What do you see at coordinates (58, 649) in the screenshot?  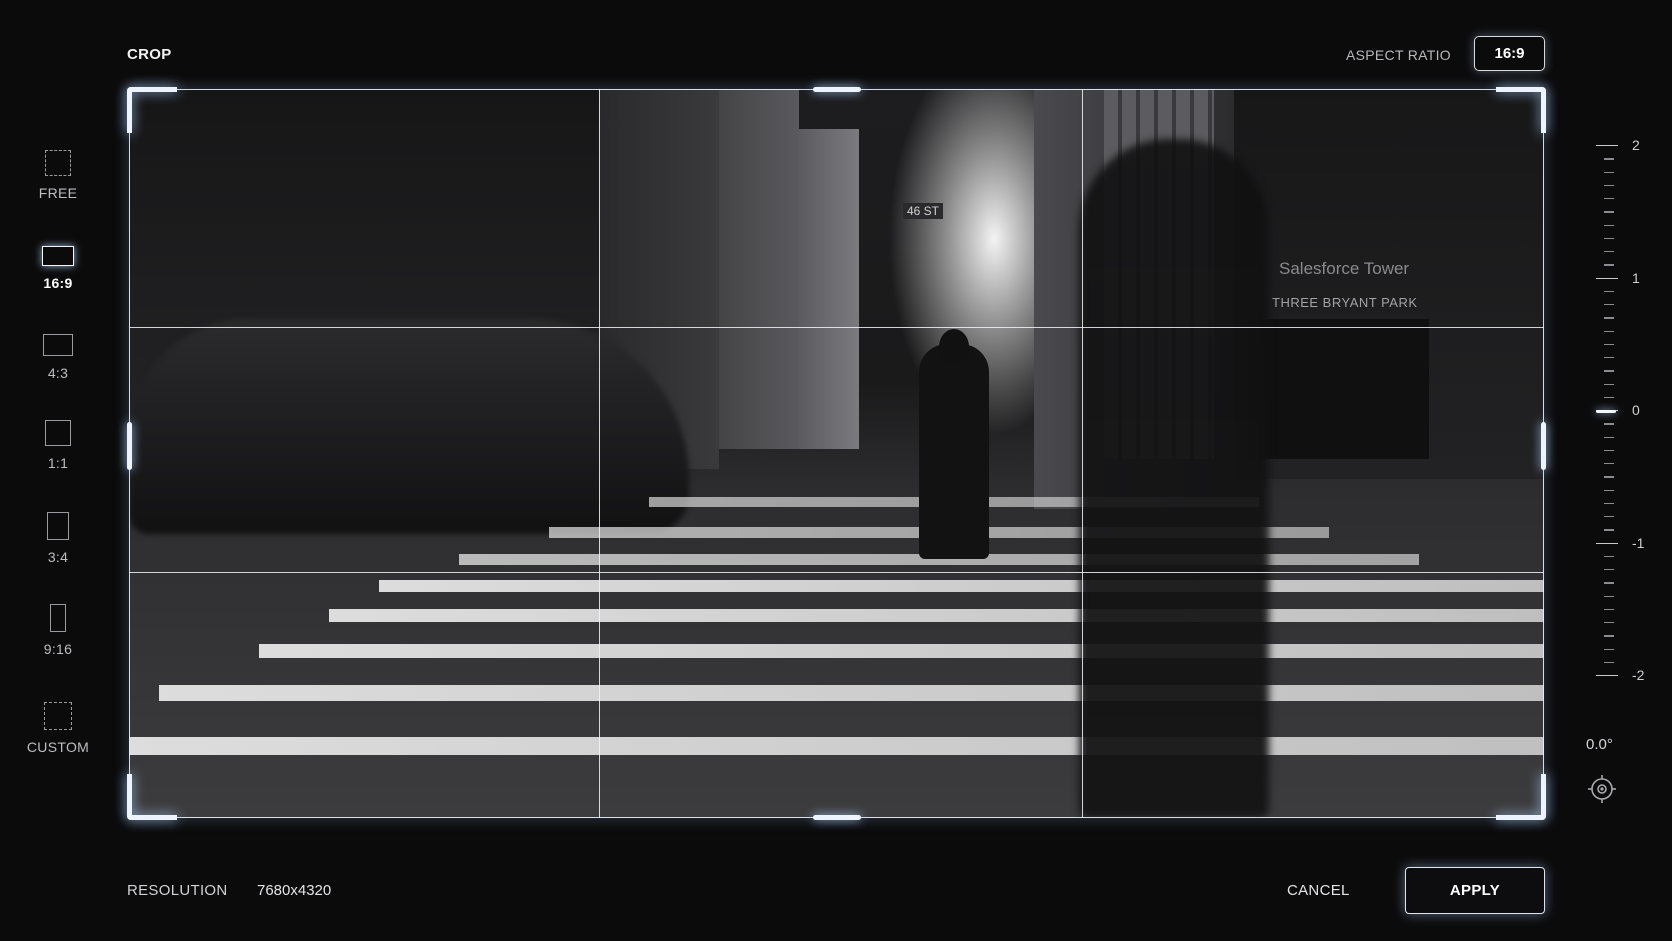 I see `ratio-label: 9:16` at bounding box center [58, 649].